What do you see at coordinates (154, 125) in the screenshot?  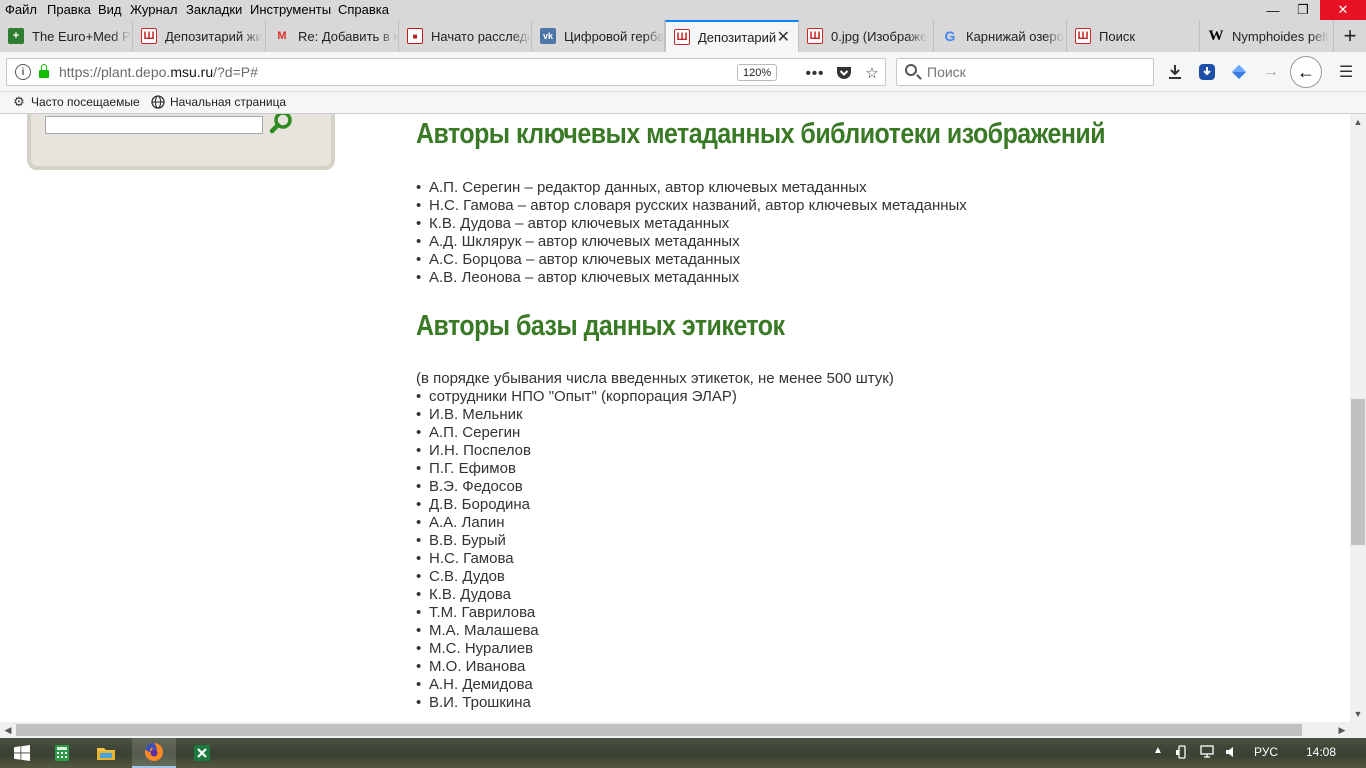 I see `sidebar-search-input` at bounding box center [154, 125].